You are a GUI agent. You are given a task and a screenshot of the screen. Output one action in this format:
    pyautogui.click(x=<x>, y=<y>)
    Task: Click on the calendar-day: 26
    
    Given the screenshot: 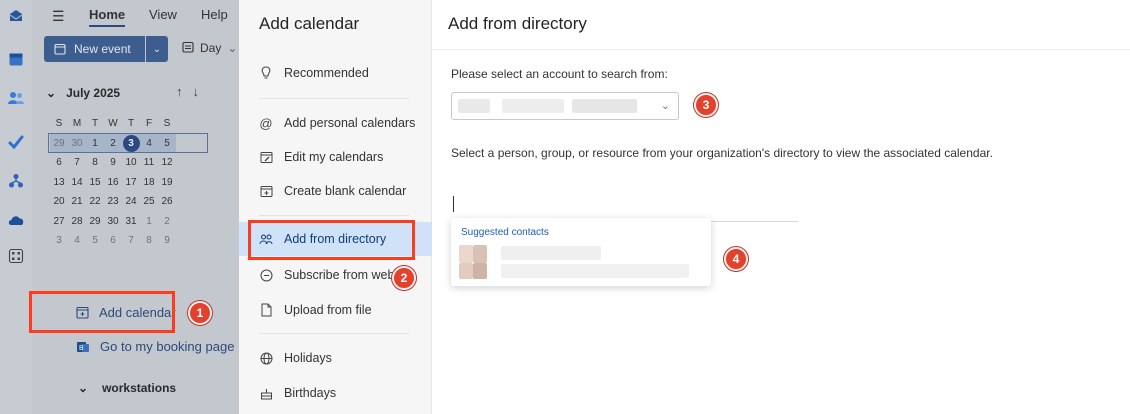 What is the action you would take?
    pyautogui.click(x=167, y=202)
    